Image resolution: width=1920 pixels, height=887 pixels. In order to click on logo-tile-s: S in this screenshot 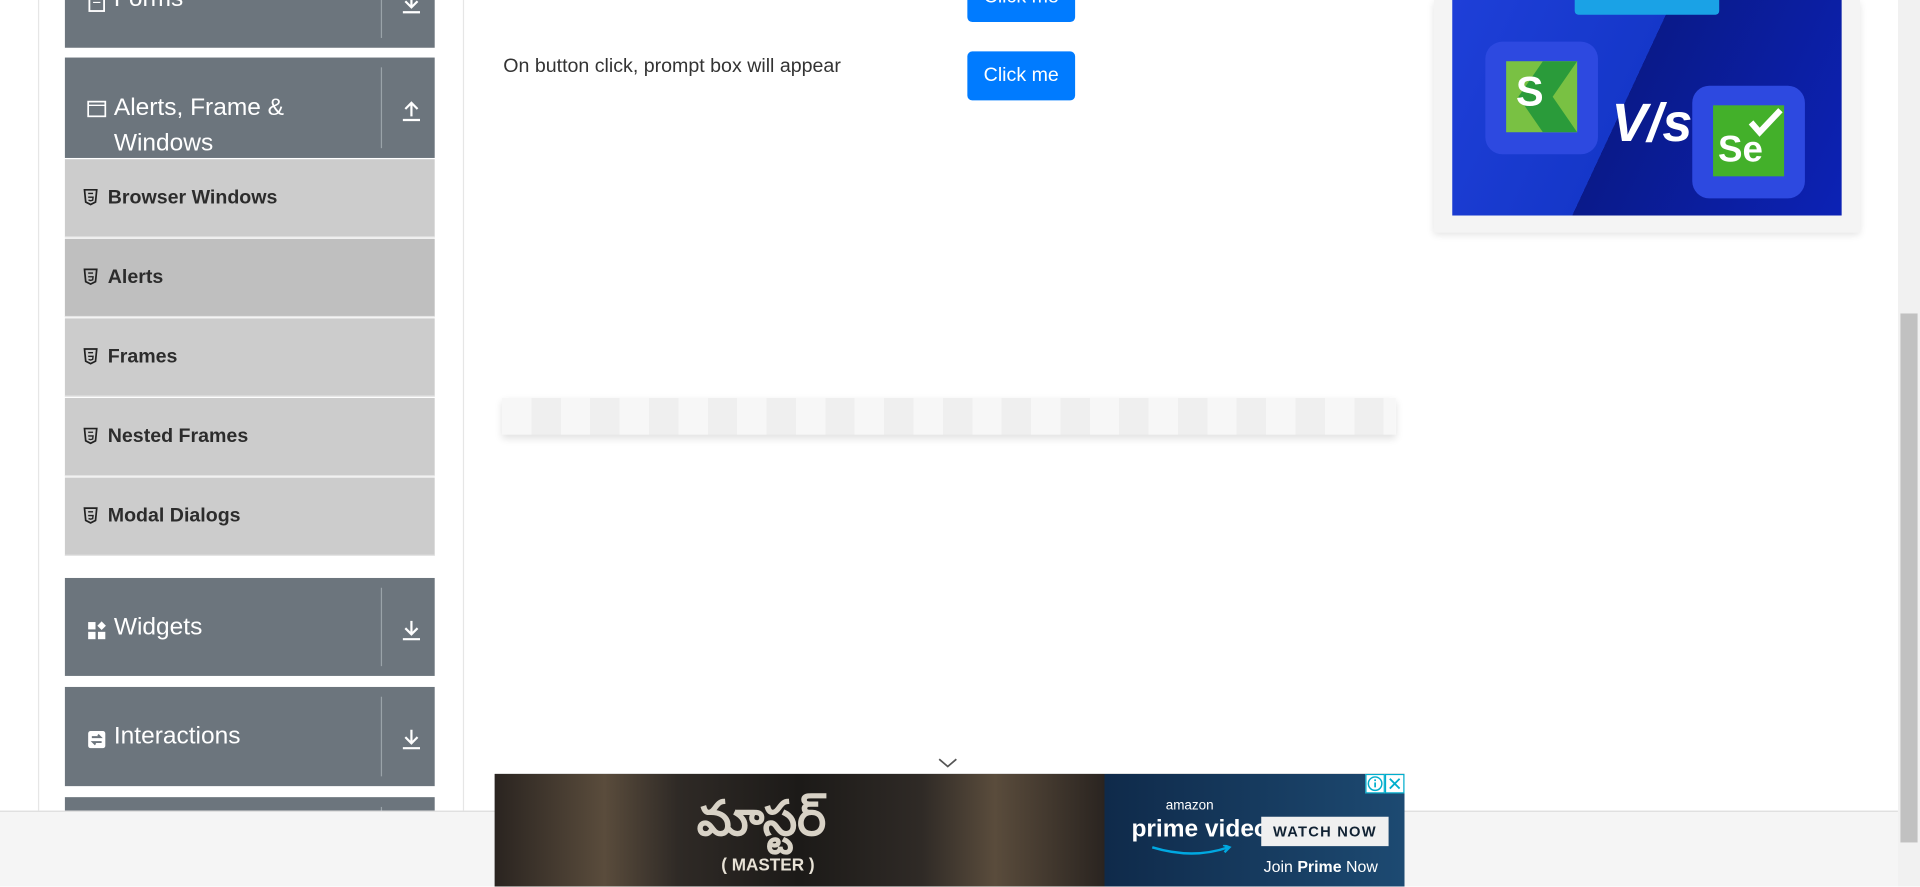, I will do `click(1541, 98)`.